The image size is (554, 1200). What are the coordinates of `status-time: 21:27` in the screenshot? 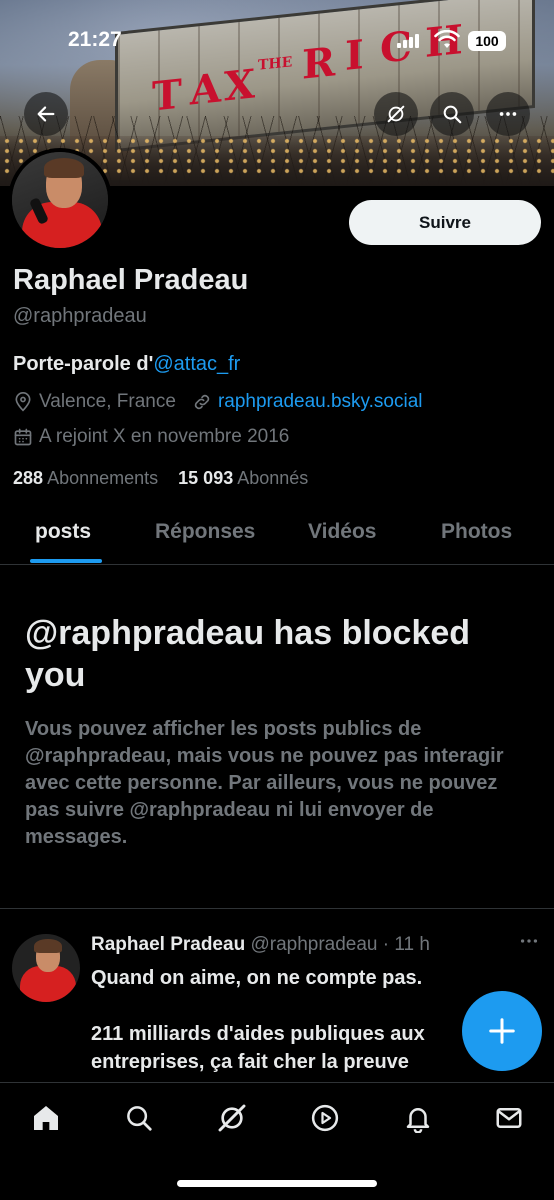 It's located at (95, 39).